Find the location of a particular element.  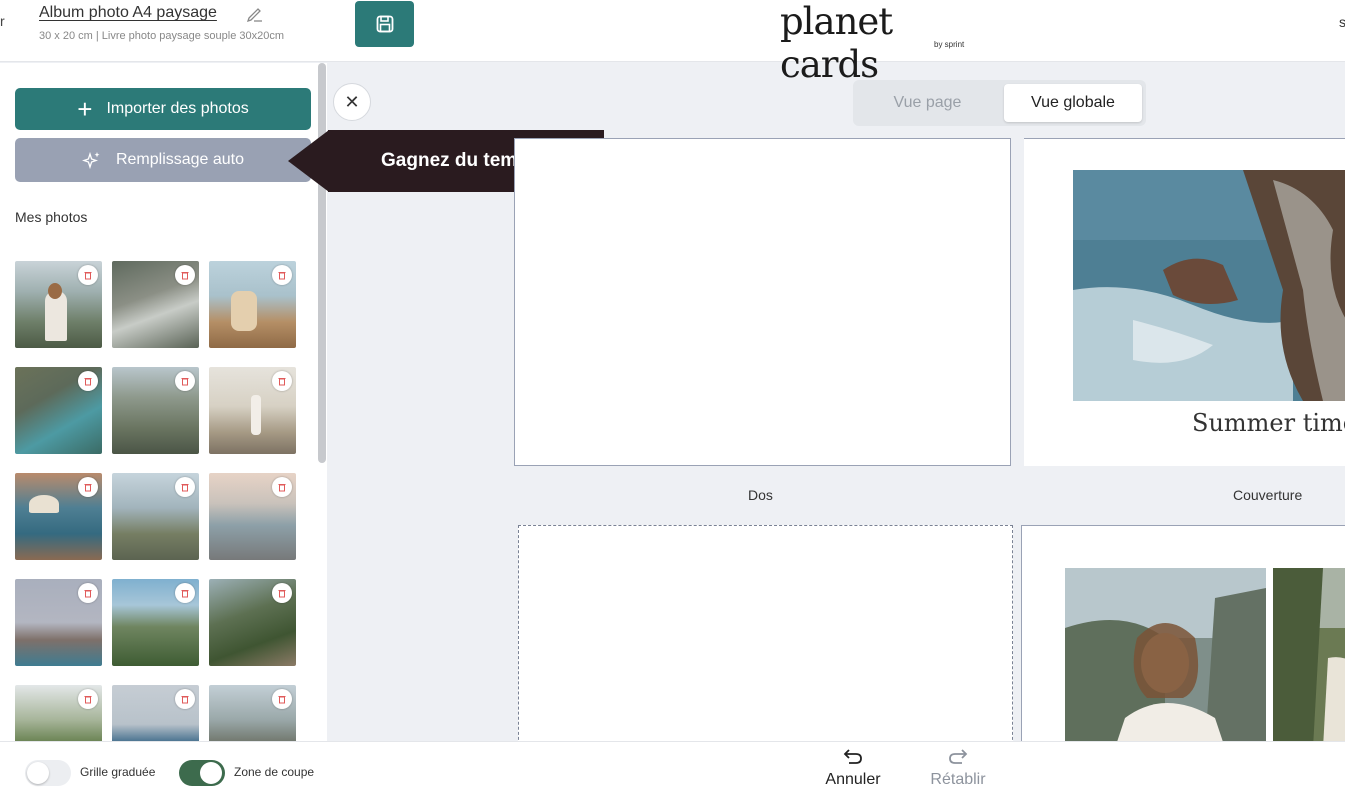

tab-page-view: Vue page is located at coordinates (927, 103).